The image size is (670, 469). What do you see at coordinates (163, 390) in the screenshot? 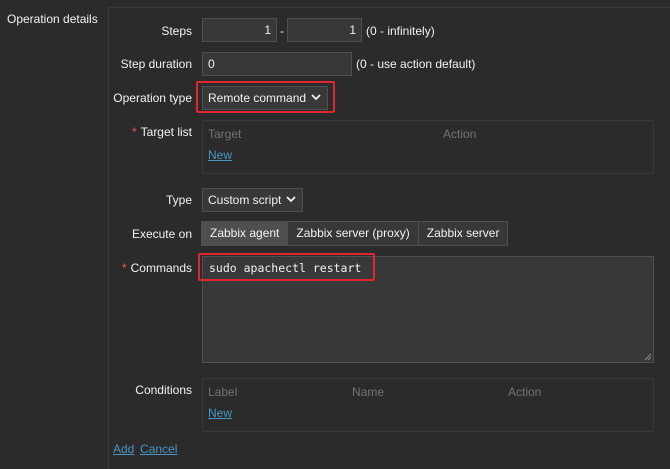
I see `conditions-label: Conditions` at bounding box center [163, 390].